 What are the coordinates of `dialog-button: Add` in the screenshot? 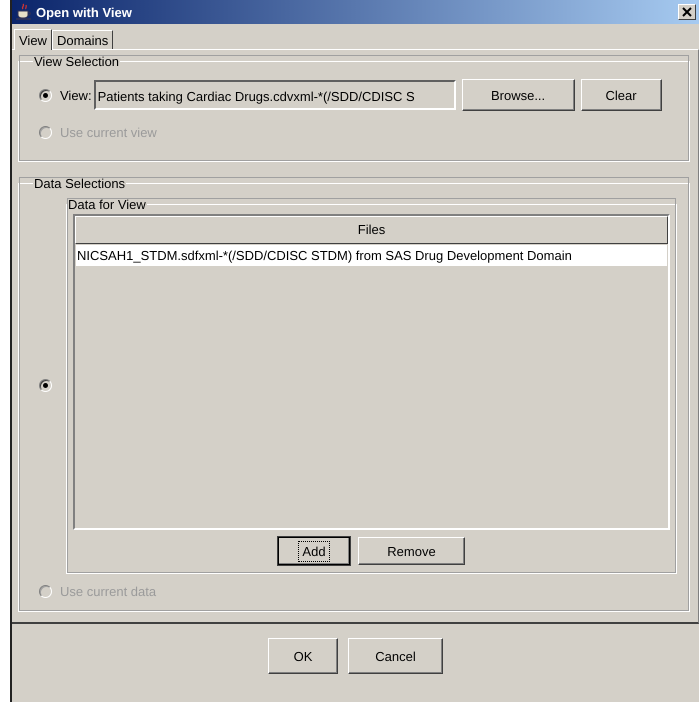 It's located at (314, 551).